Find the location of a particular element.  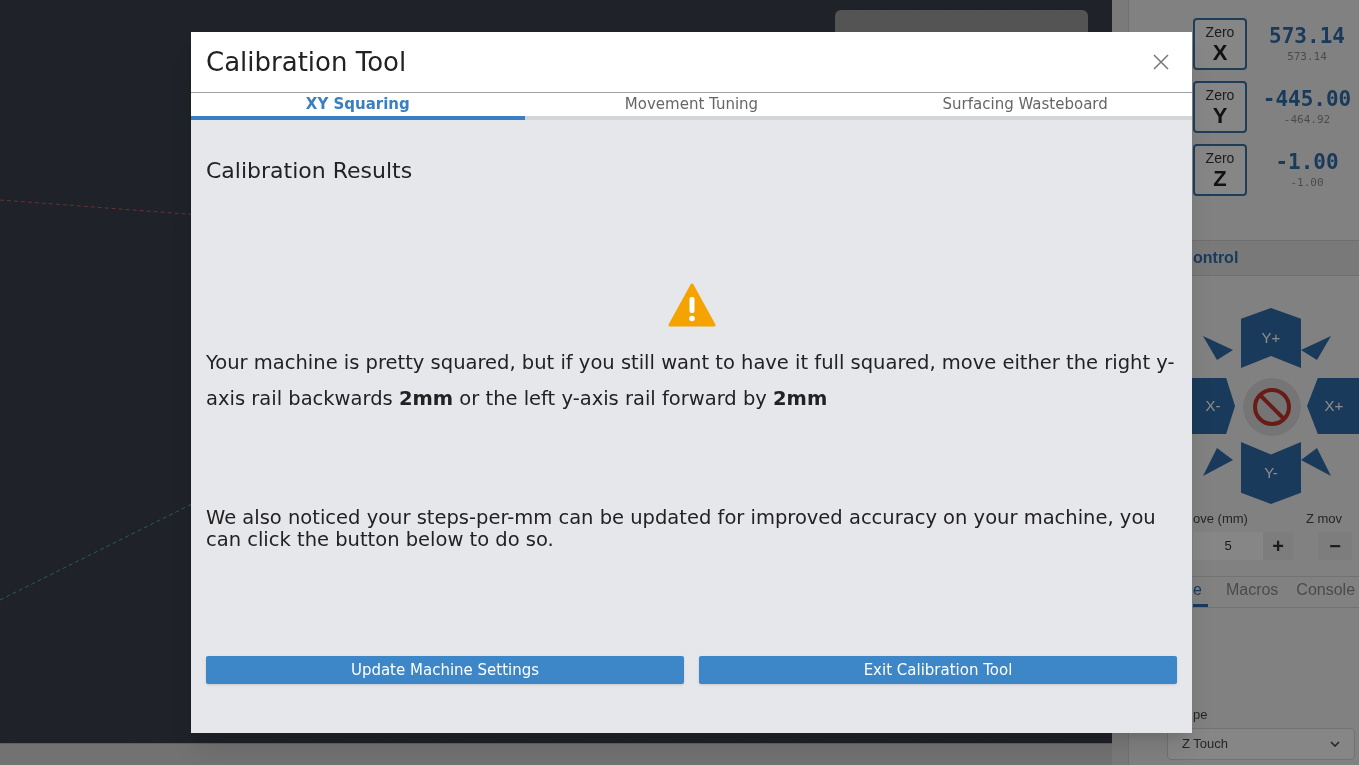

jog-x-plus-button: X+ is located at coordinates (1333, 406).